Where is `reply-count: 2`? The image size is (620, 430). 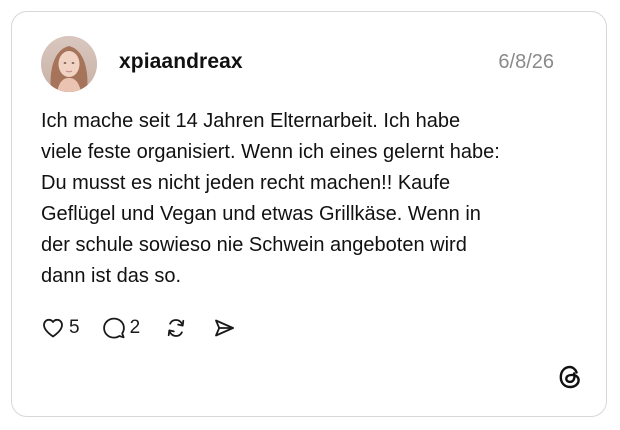
reply-count: 2 is located at coordinates (135, 327).